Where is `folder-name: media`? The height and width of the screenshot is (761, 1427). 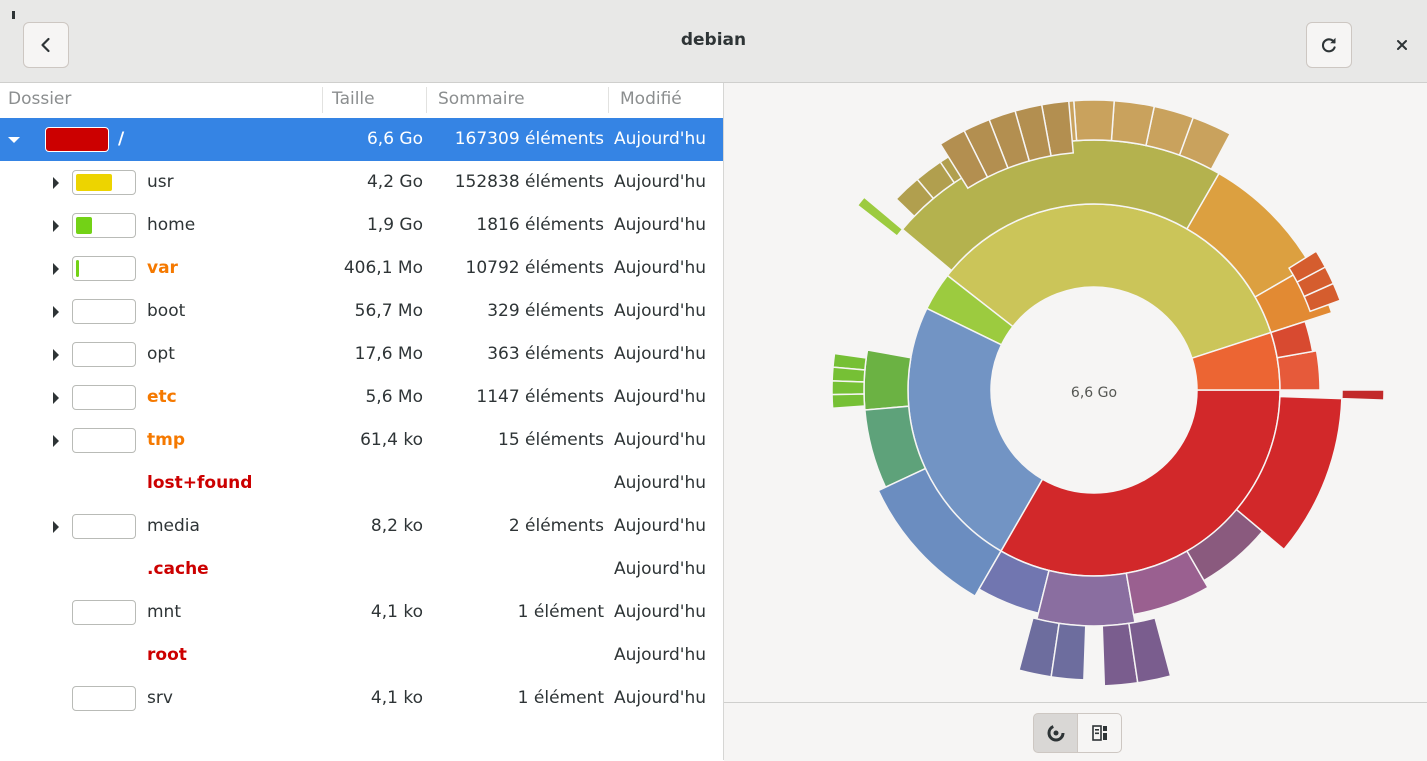
folder-name: media is located at coordinates (173, 526).